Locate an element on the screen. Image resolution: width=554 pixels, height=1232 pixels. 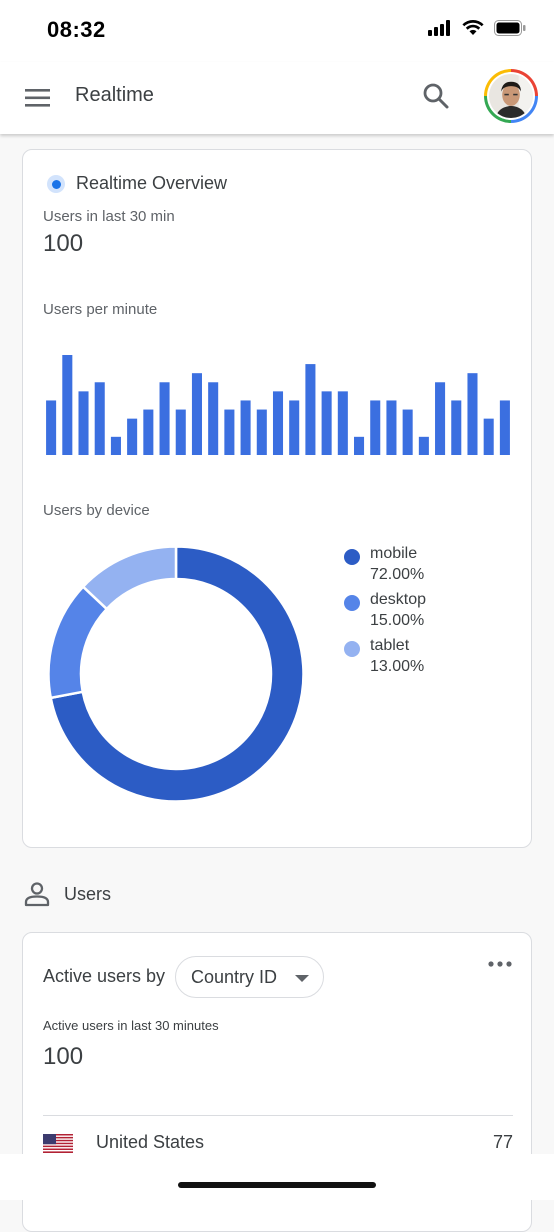
status-bar: 08:32 is located at coordinates (277, 31).